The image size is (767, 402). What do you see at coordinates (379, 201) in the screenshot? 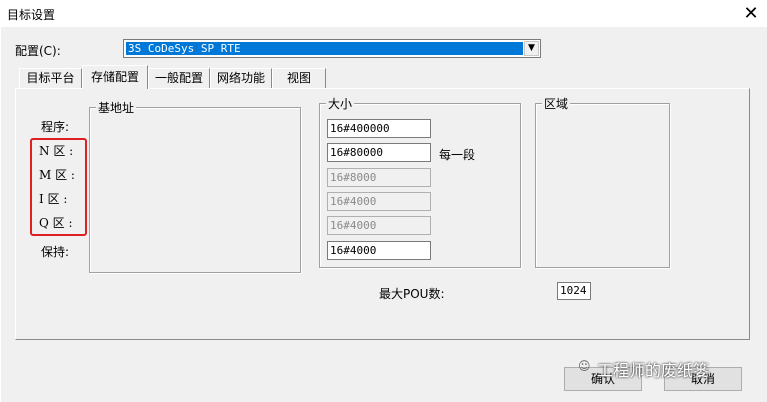
I see `size-i-input: 16#4000` at bounding box center [379, 201].